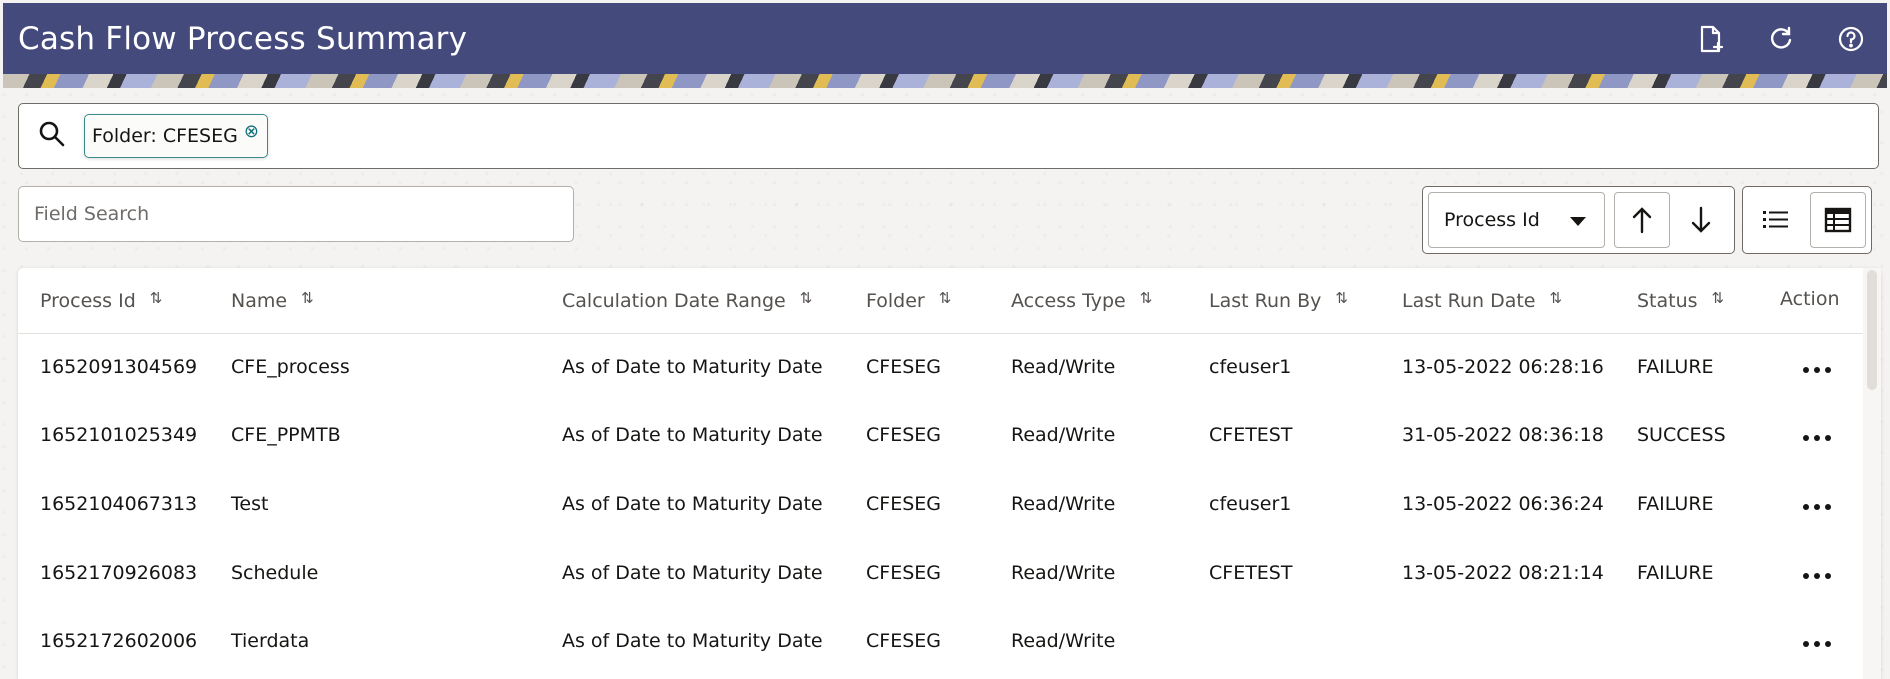 The image size is (1890, 679). I want to click on cell-process-id: 1652101025349, so click(119, 435).